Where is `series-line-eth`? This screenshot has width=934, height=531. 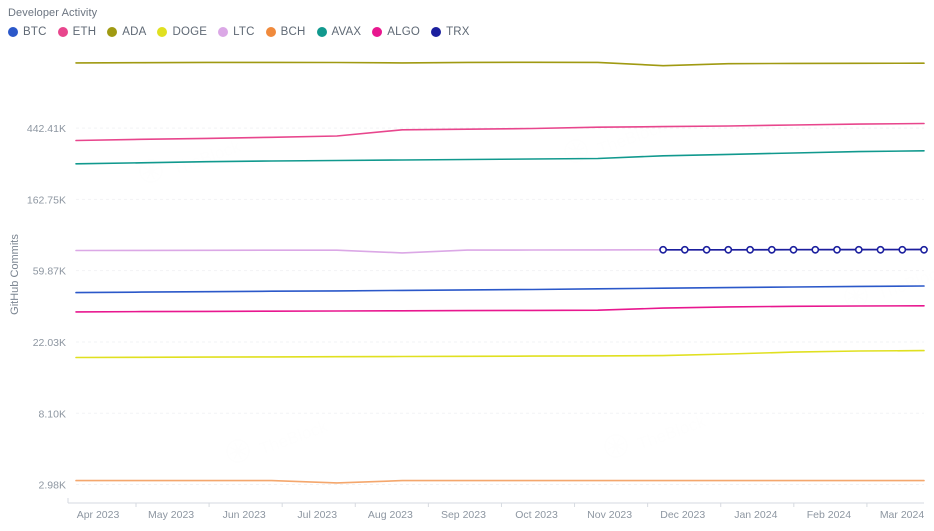 series-line-eth is located at coordinates (500, 132).